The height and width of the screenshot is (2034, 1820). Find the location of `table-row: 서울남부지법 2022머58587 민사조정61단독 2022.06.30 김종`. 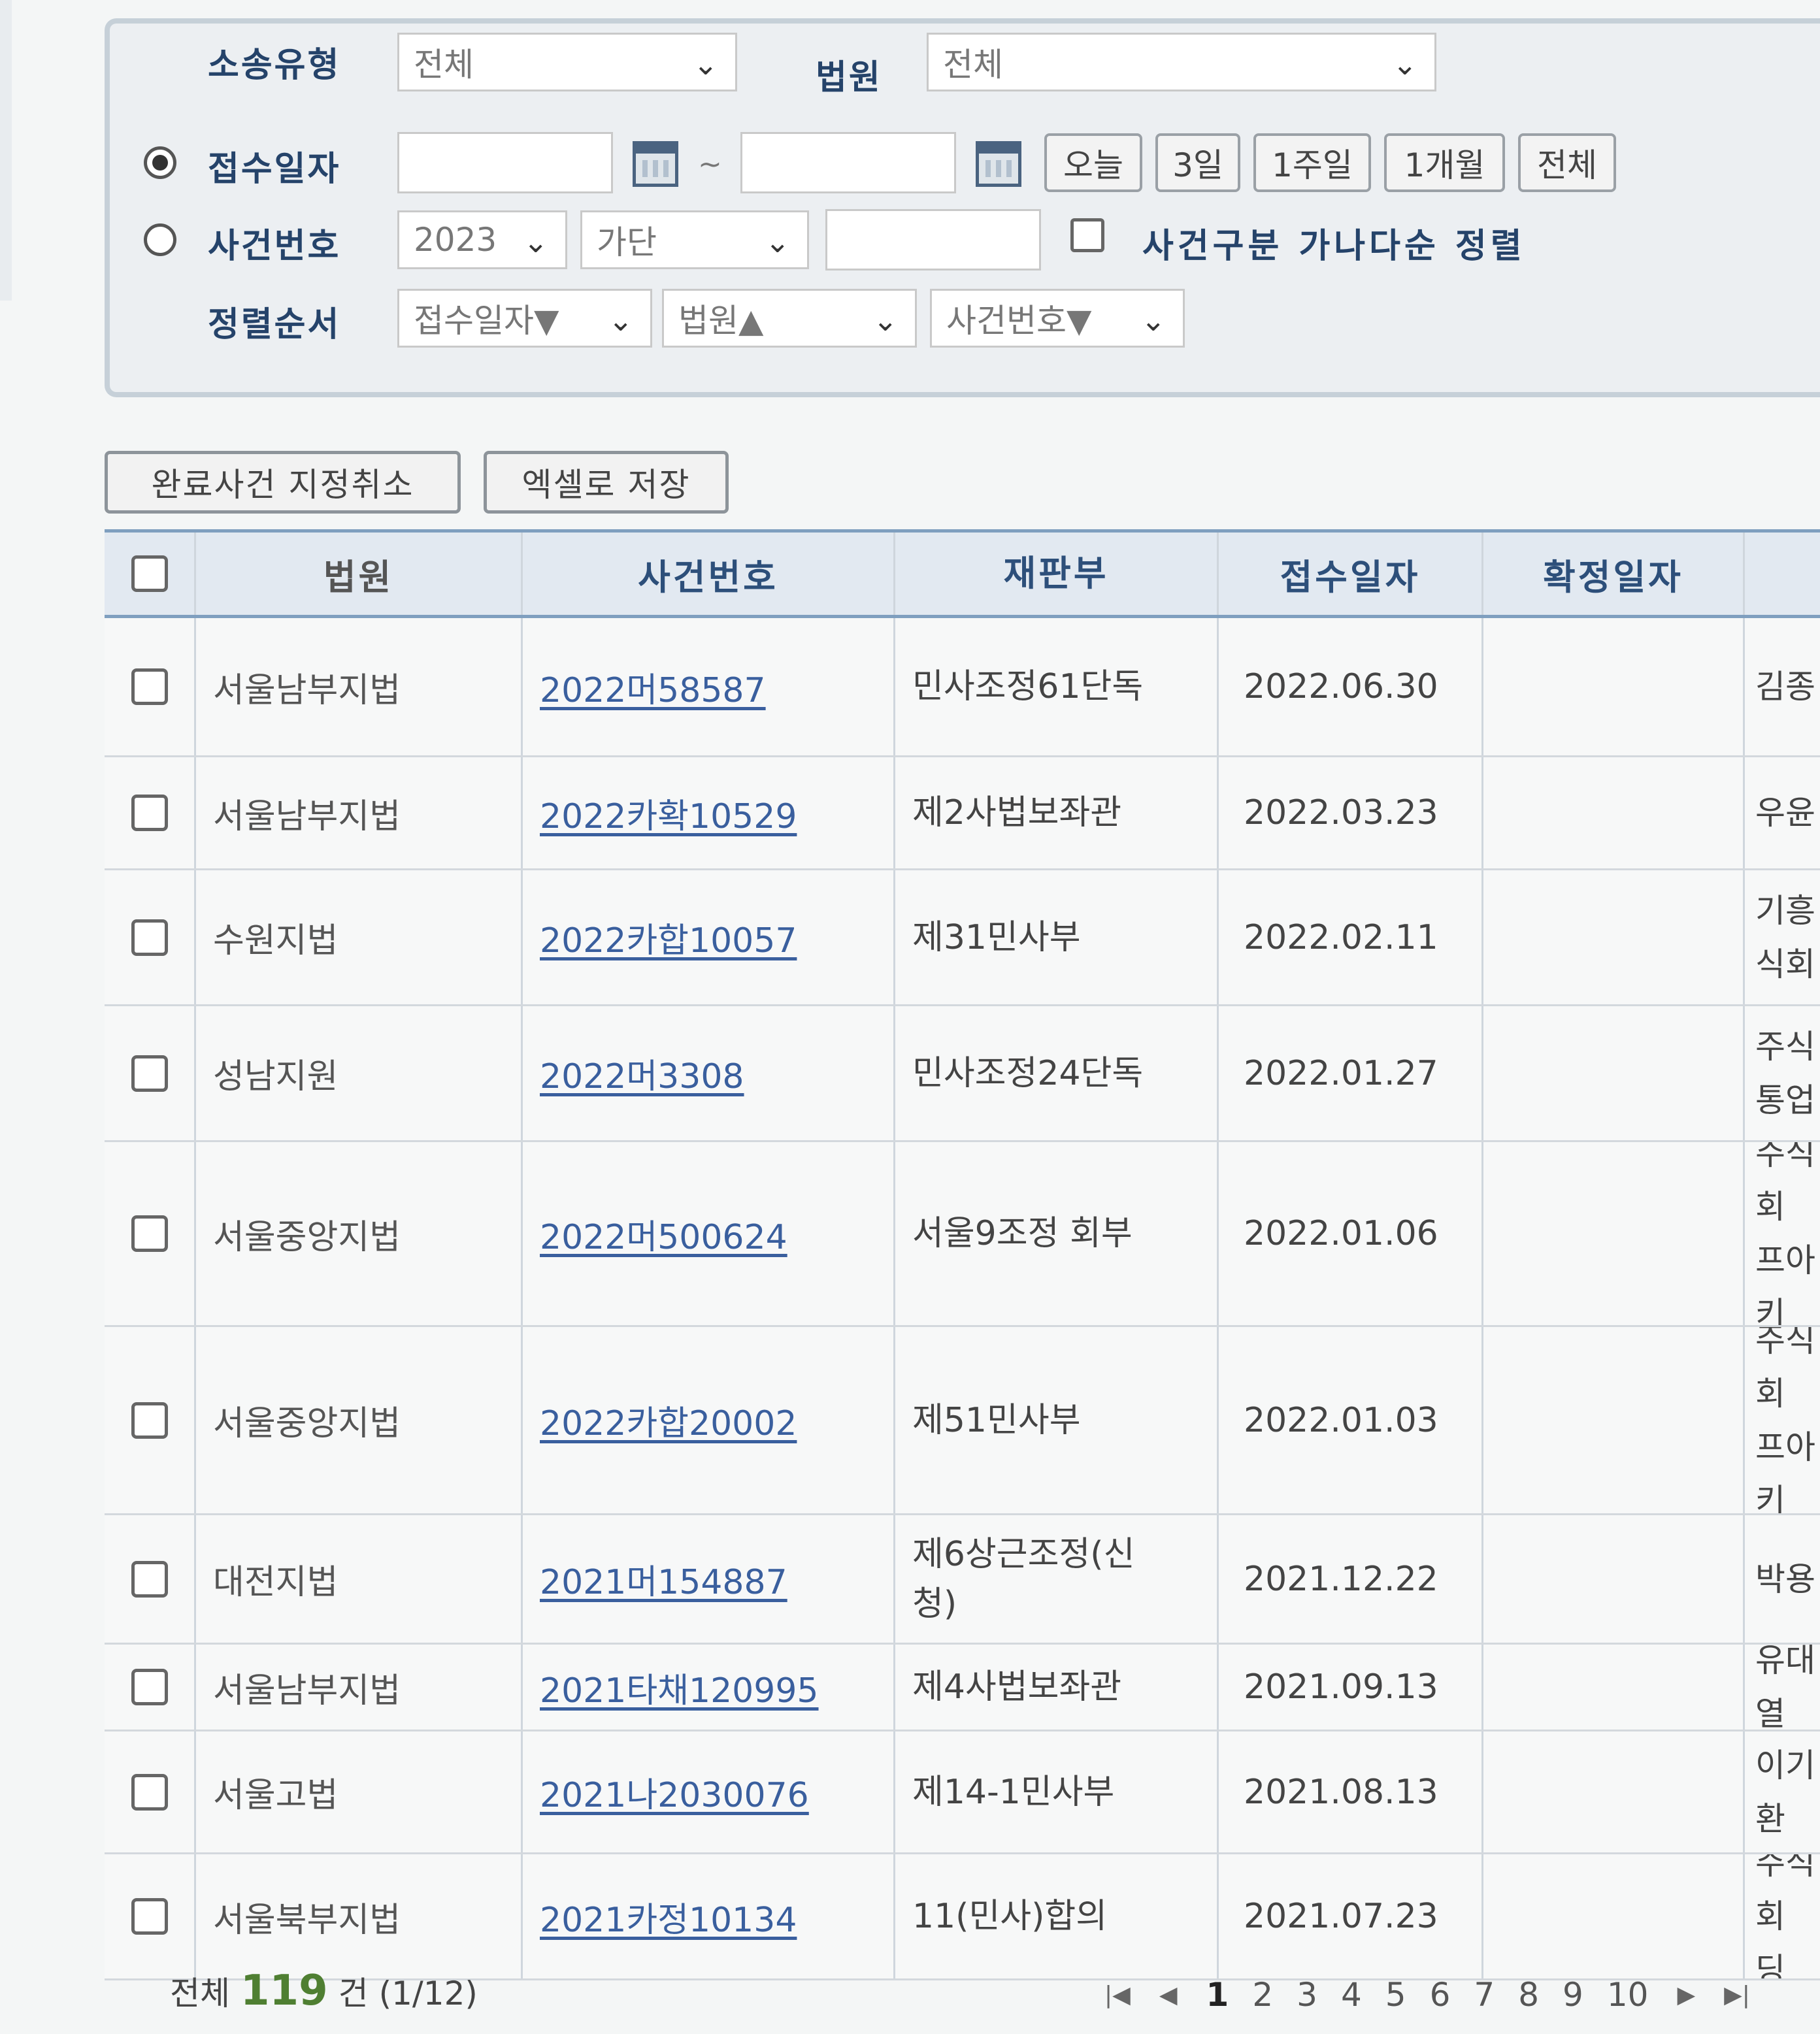

table-row: 서울남부지법 2022머58587 민사조정61단독 2022.06.30 김종 is located at coordinates (962, 687).